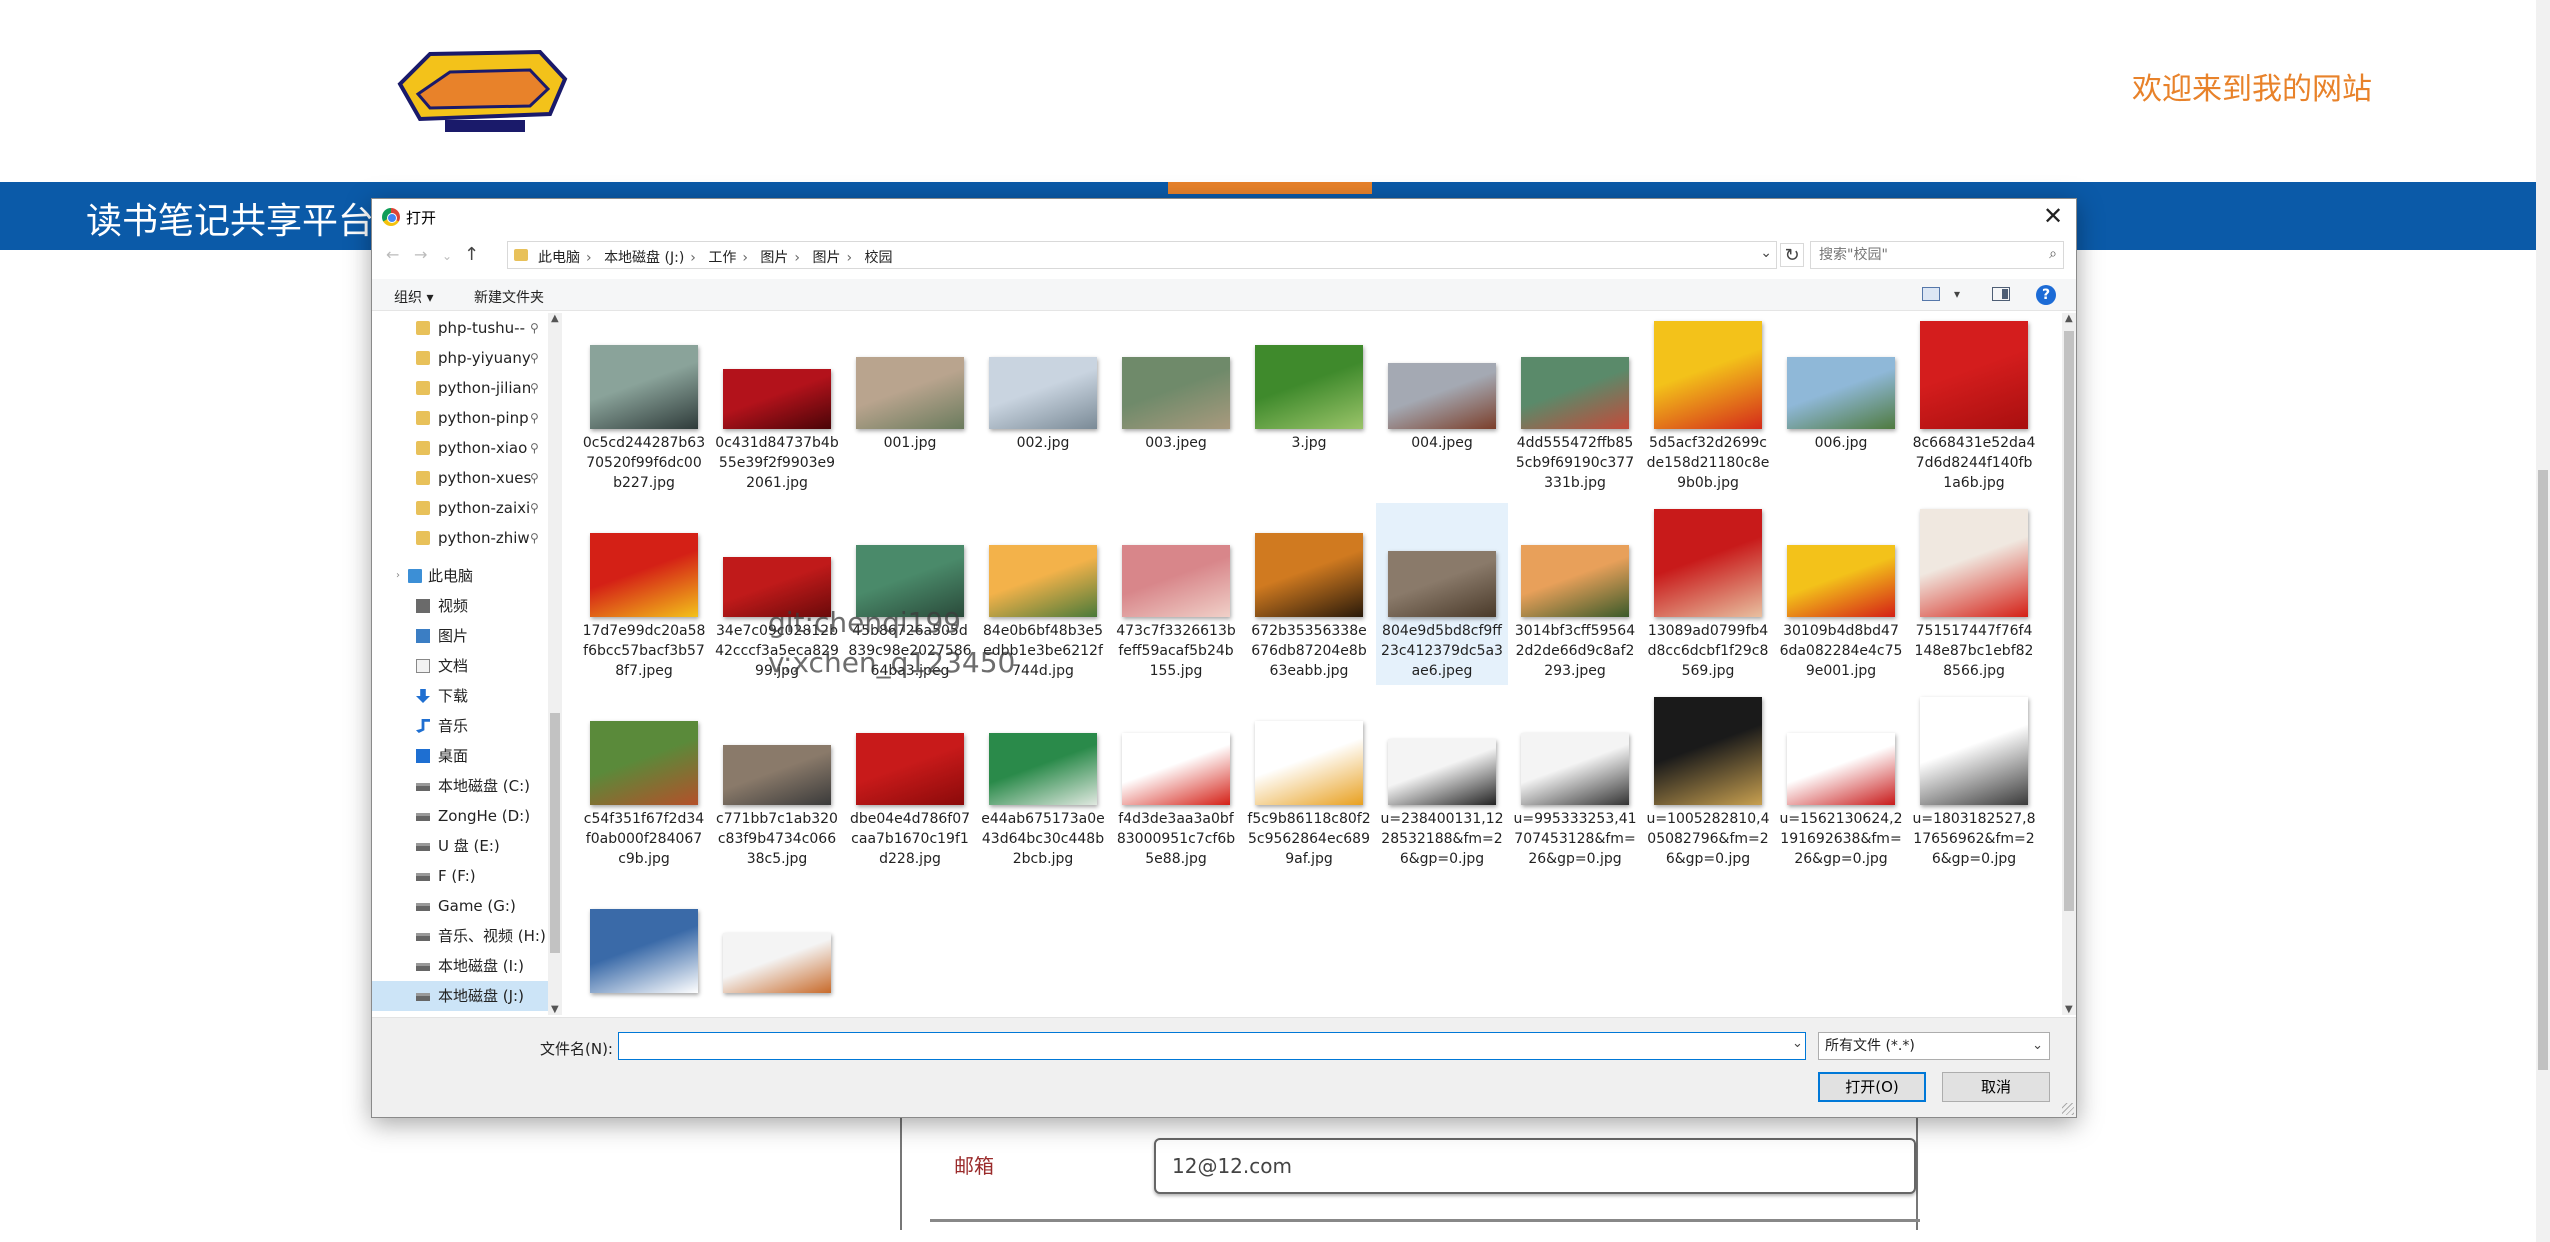 The image size is (2550, 1242). Describe the element at coordinates (460, 508) in the screenshot. I see `nav-item: python-zaixi ⚲` at that location.